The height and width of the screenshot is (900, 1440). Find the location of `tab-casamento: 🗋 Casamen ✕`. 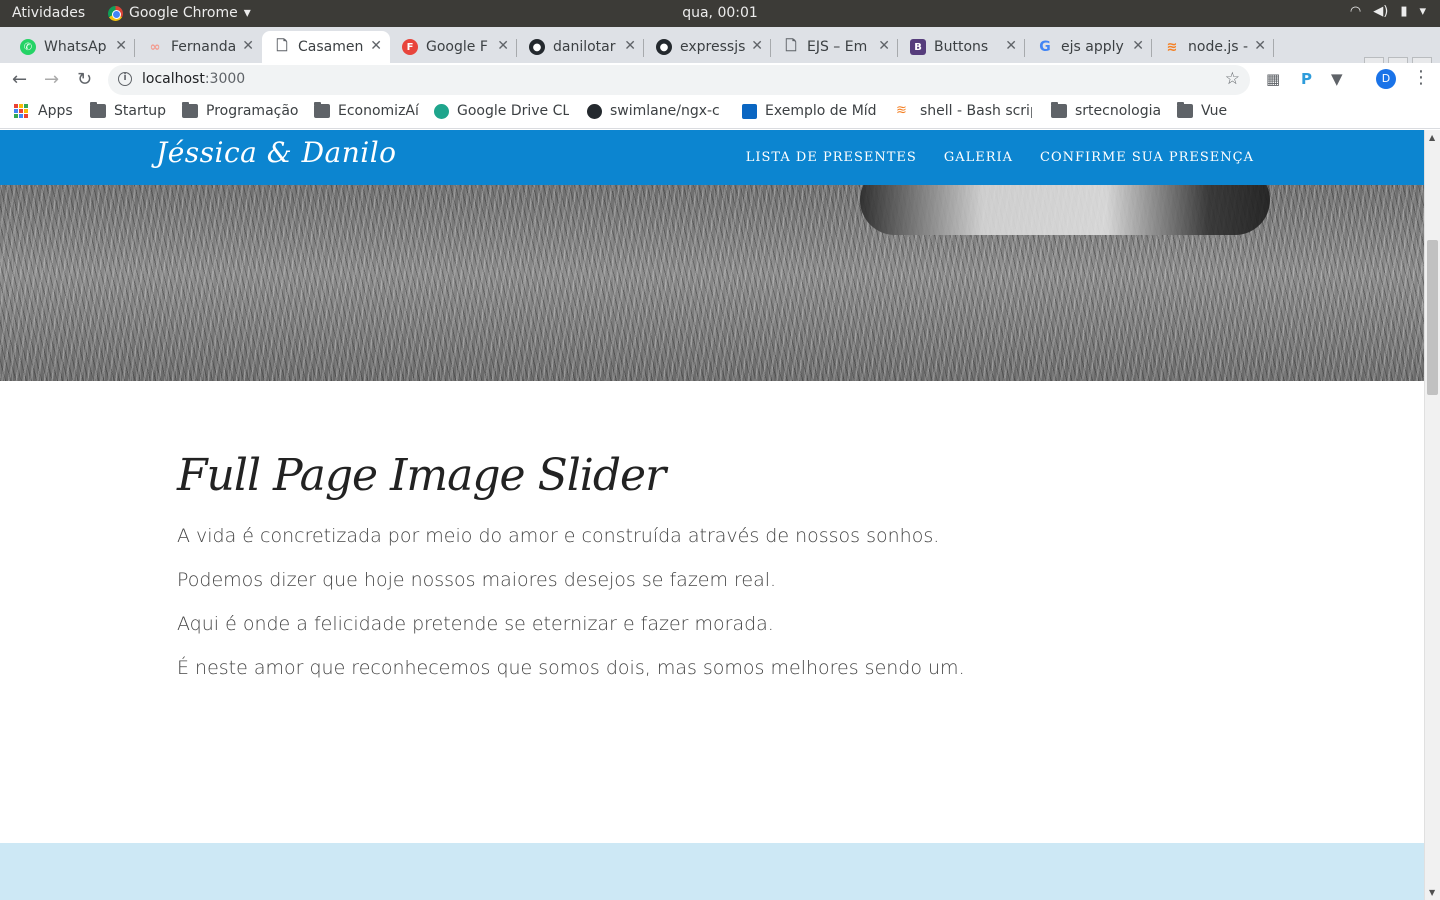

tab-casamento: 🗋 Casamen ✕ is located at coordinates (326, 47).